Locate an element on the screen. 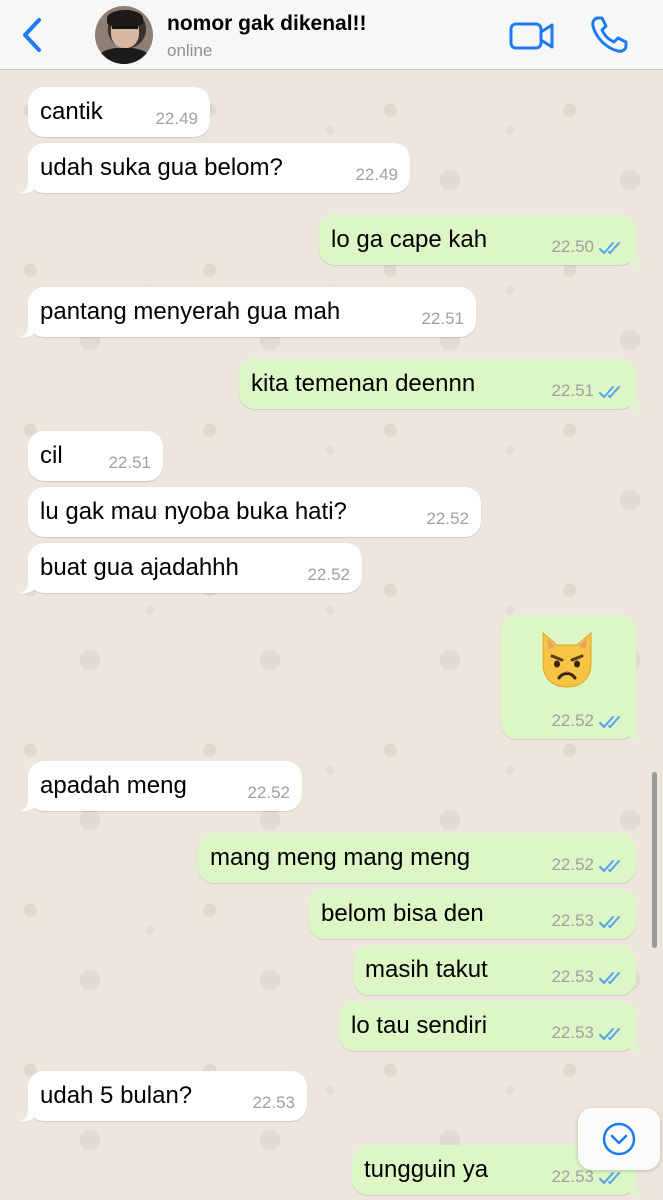  message-time: 22.50 is located at coordinates (572, 246).